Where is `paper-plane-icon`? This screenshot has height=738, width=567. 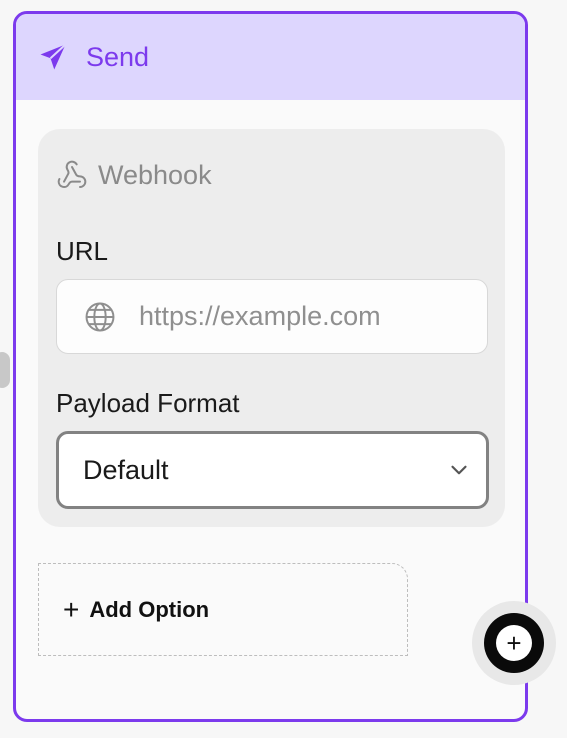 paper-plane-icon is located at coordinates (53, 57).